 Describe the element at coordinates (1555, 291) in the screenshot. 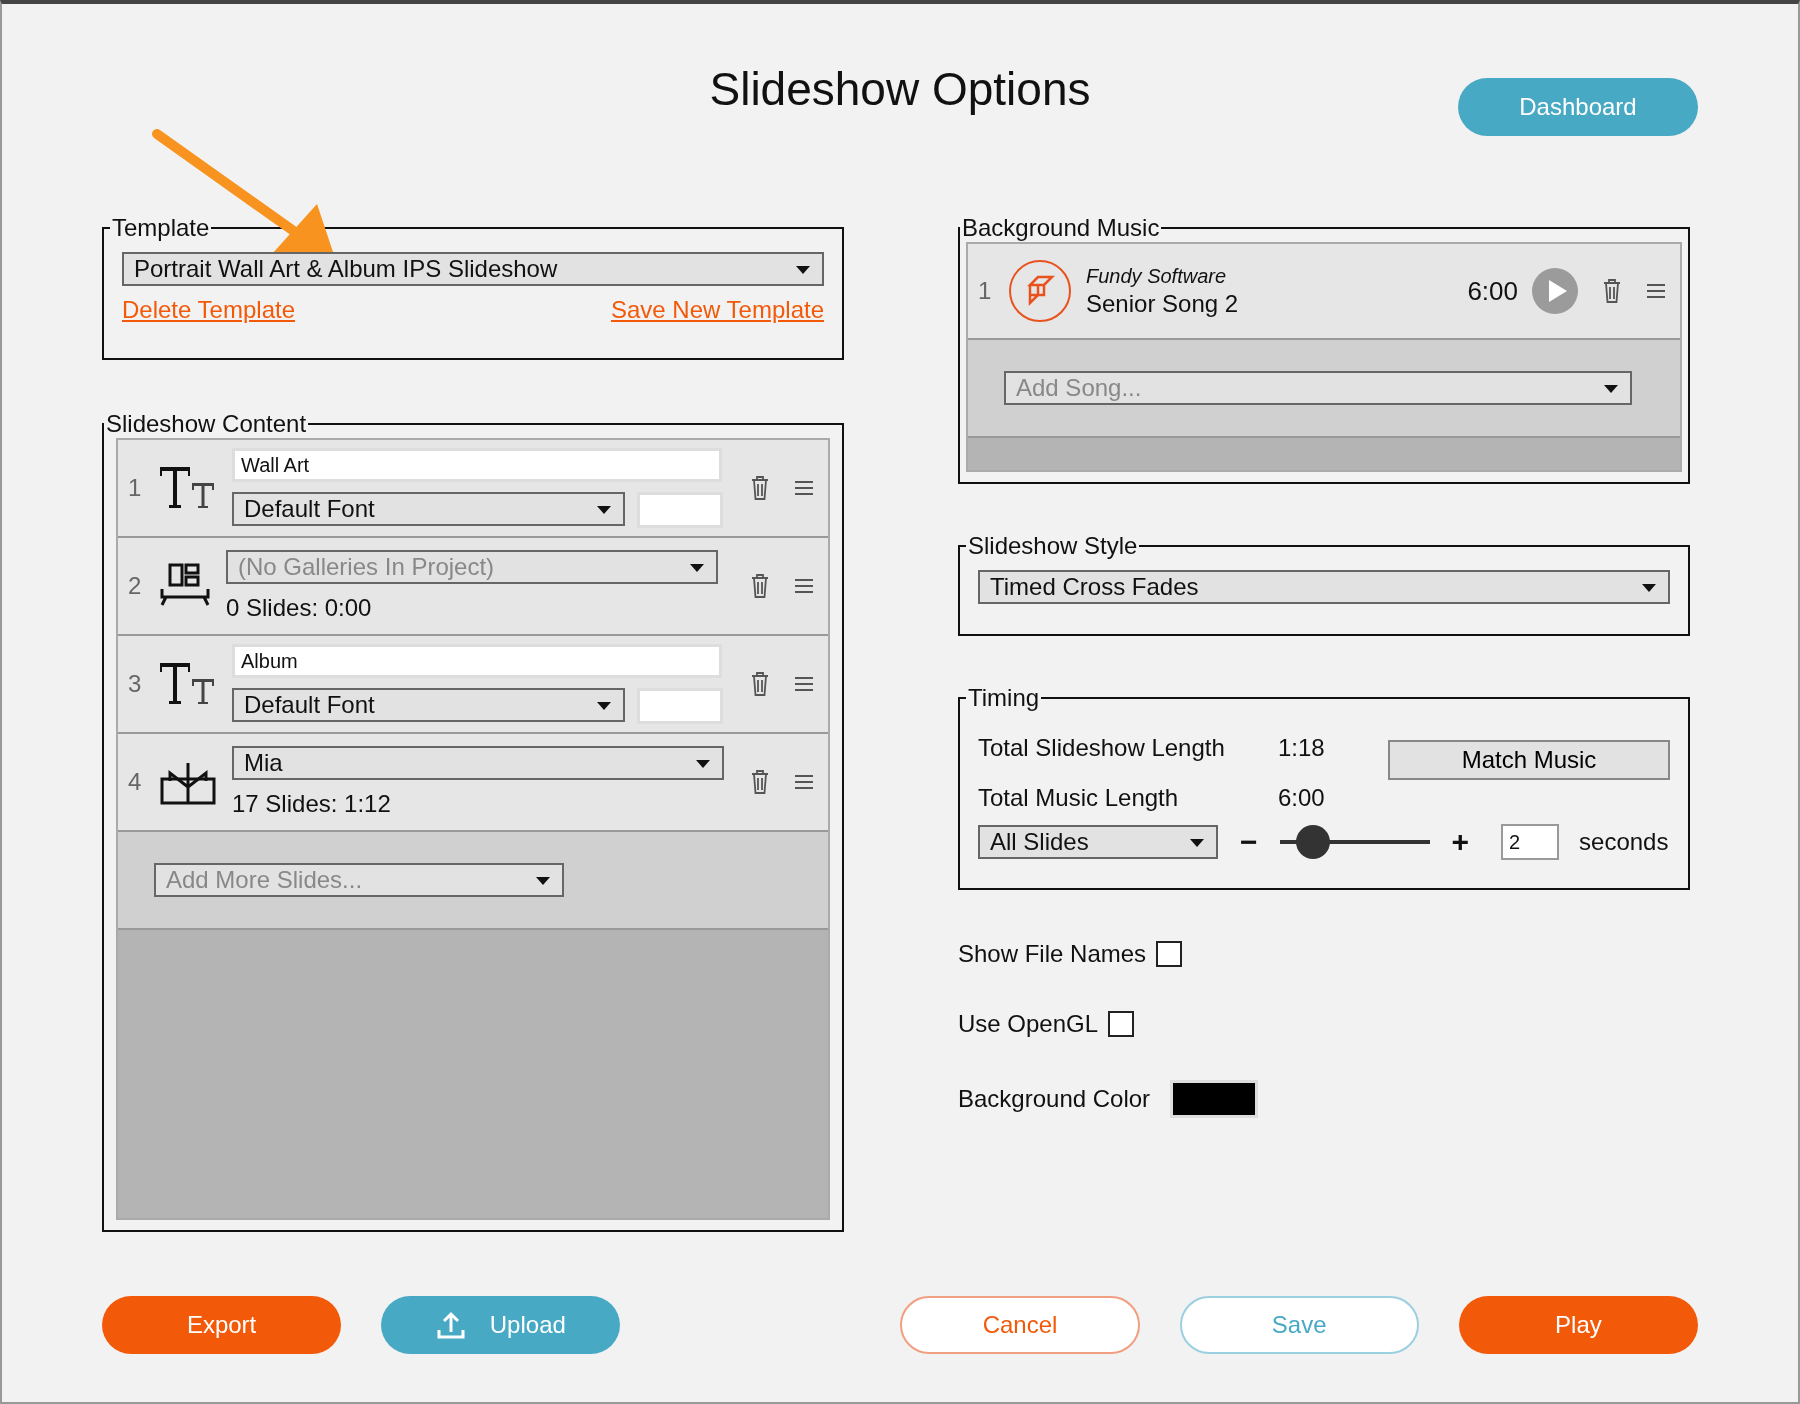

I see `play-button` at that location.